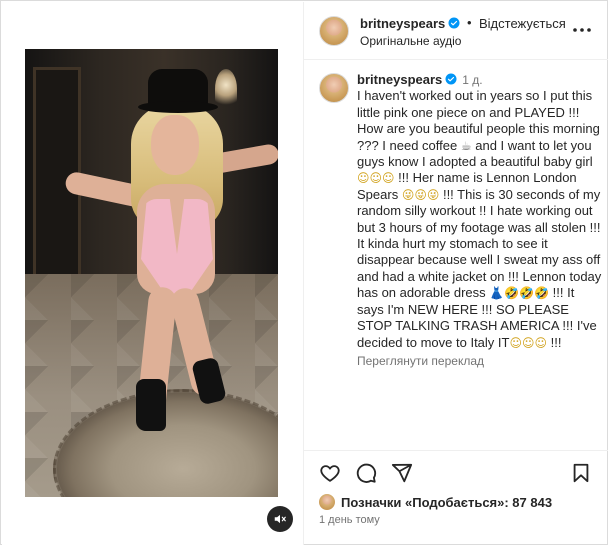  I want to click on author-avatar, so click(334, 31).